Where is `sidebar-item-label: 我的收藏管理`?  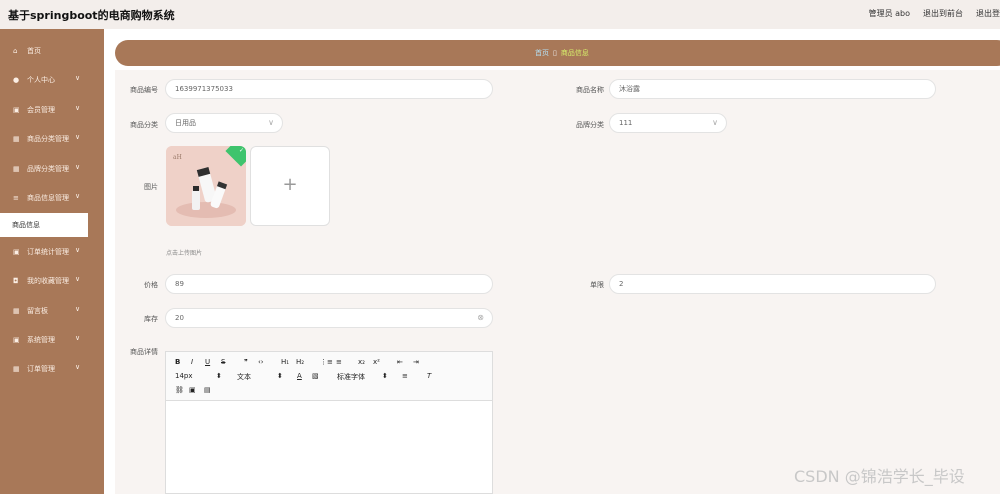 sidebar-item-label: 我的收藏管理 is located at coordinates (48, 281).